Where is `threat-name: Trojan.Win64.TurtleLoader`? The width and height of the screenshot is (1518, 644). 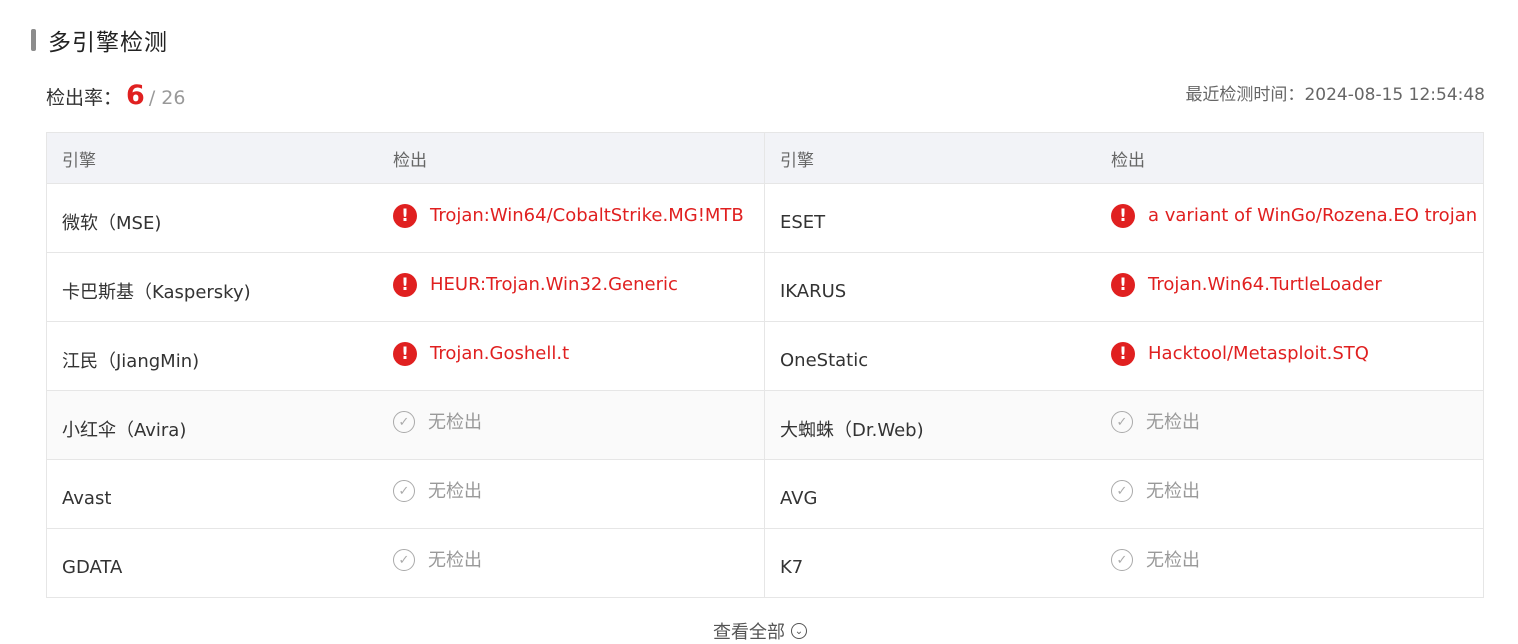
threat-name: Trojan.Win64.TurtleLoader is located at coordinates (1265, 284).